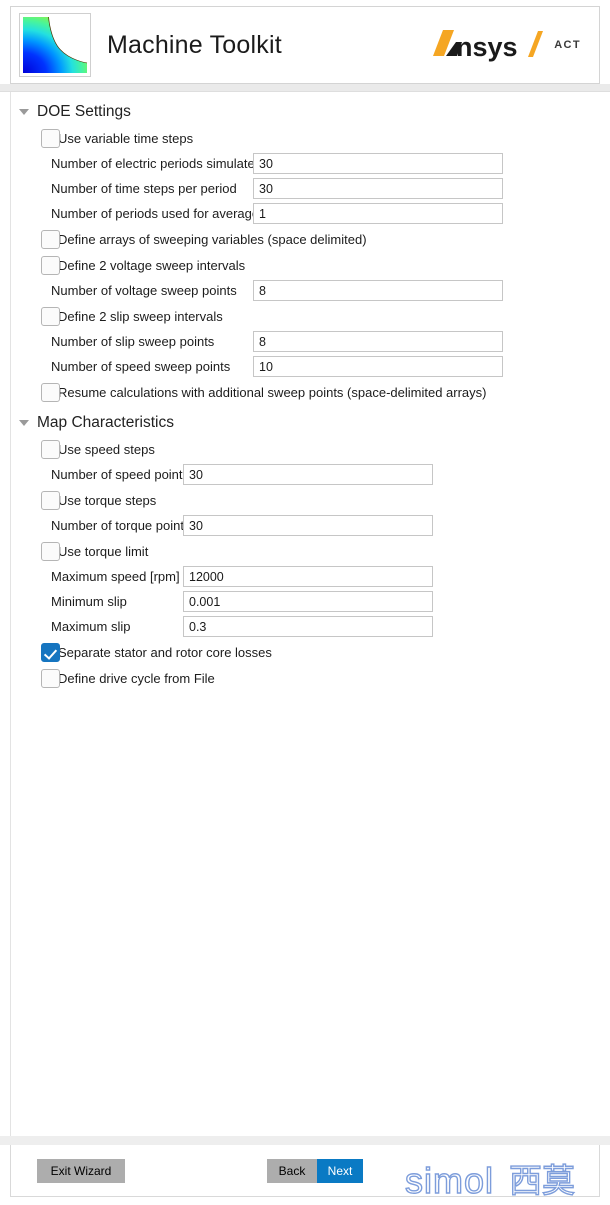 This screenshot has height=1205, width=610. Describe the element at coordinates (50, 449) in the screenshot. I see `checkbox-use-speed-steps` at that location.